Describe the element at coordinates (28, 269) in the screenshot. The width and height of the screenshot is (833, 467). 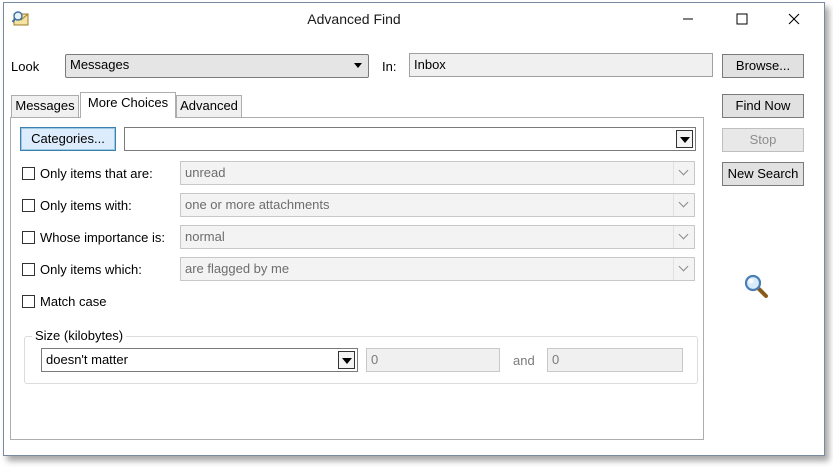
I see `only-items-which-checkbox` at that location.